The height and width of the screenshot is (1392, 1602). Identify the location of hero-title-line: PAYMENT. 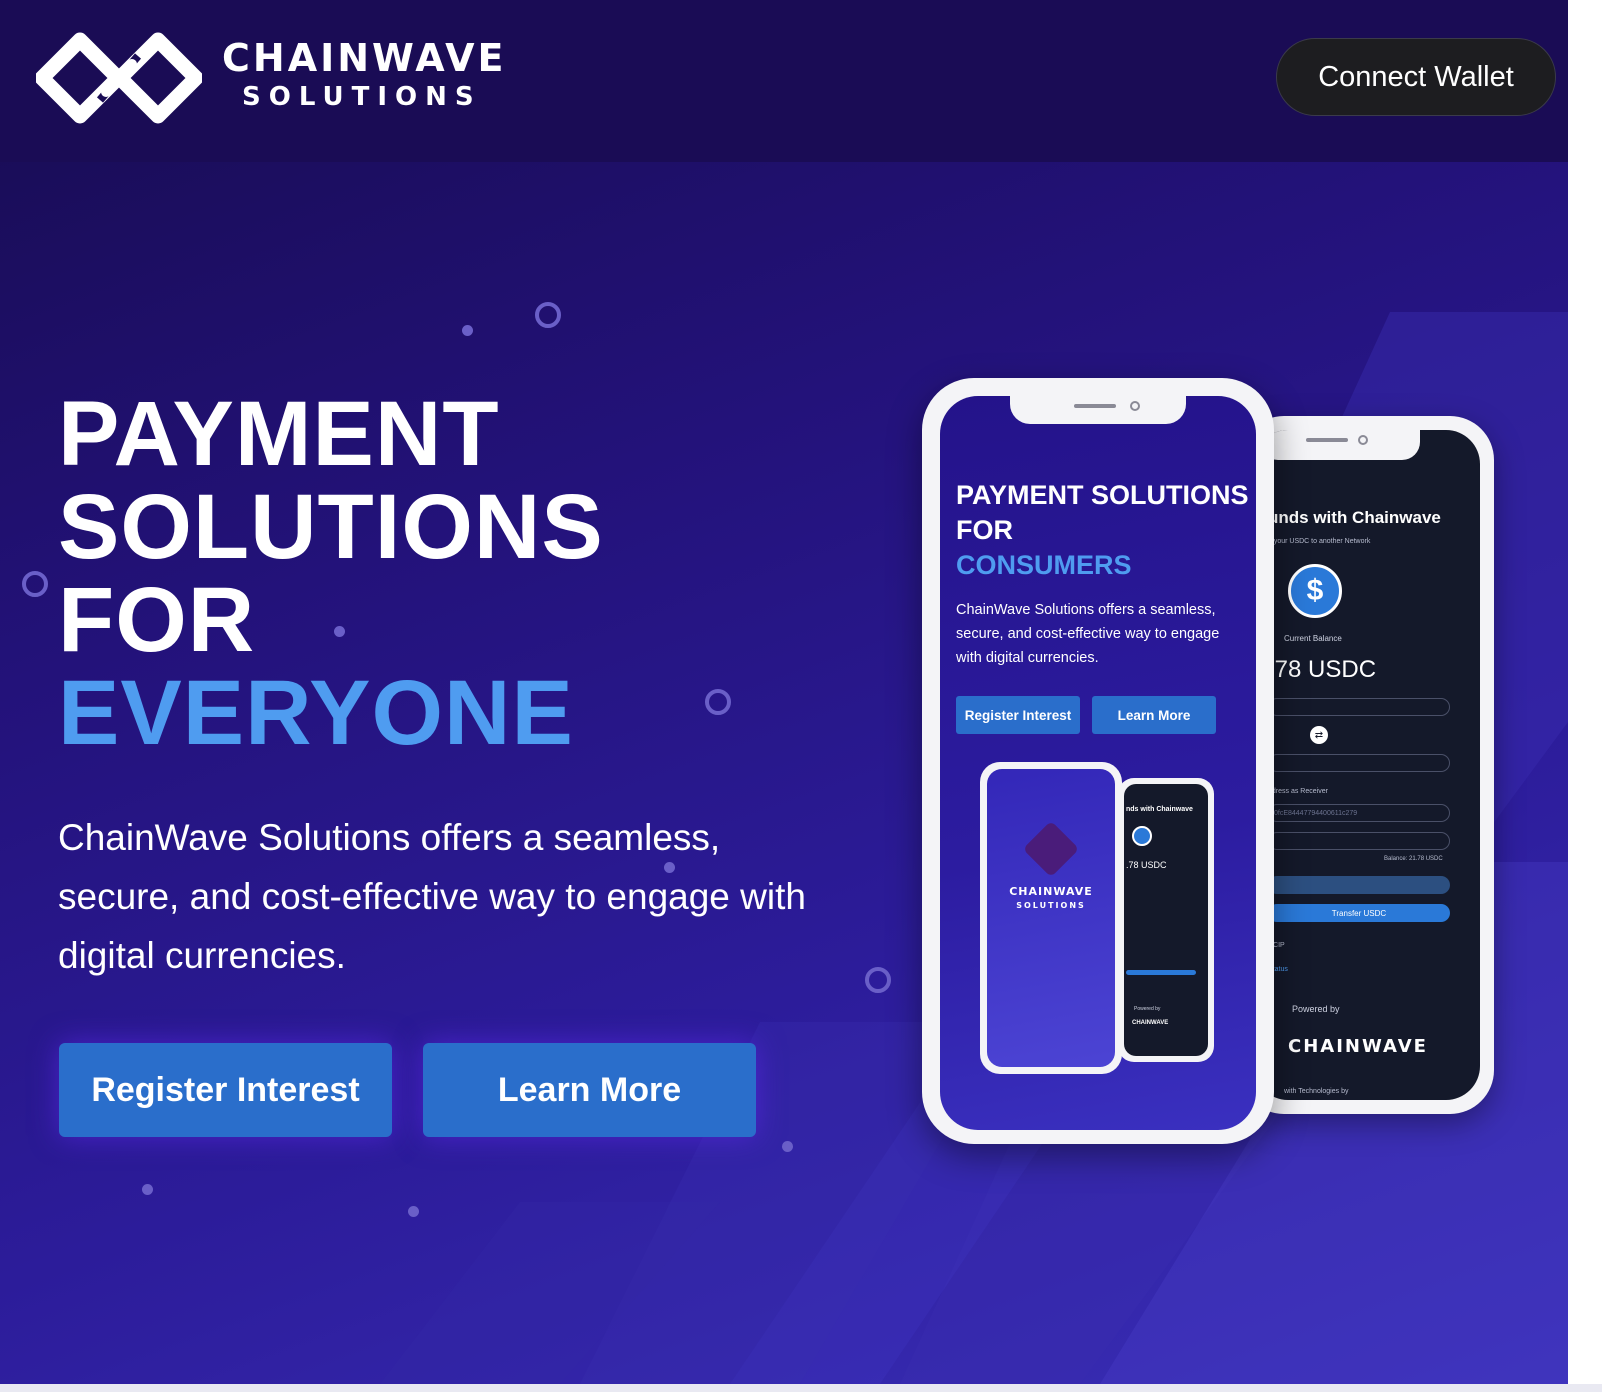
(279, 434).